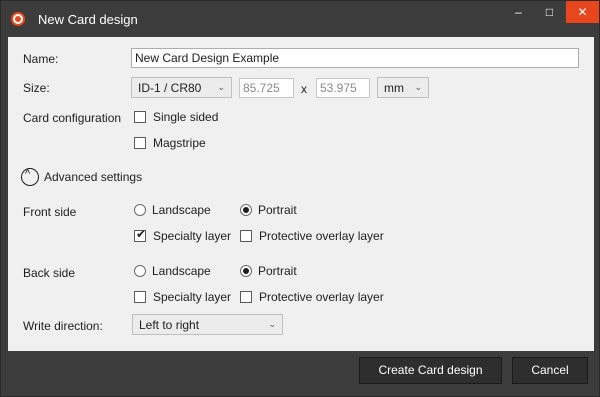  What do you see at coordinates (321, 297) in the screenshot?
I see `back-protective-label: Protective overlay layer` at bounding box center [321, 297].